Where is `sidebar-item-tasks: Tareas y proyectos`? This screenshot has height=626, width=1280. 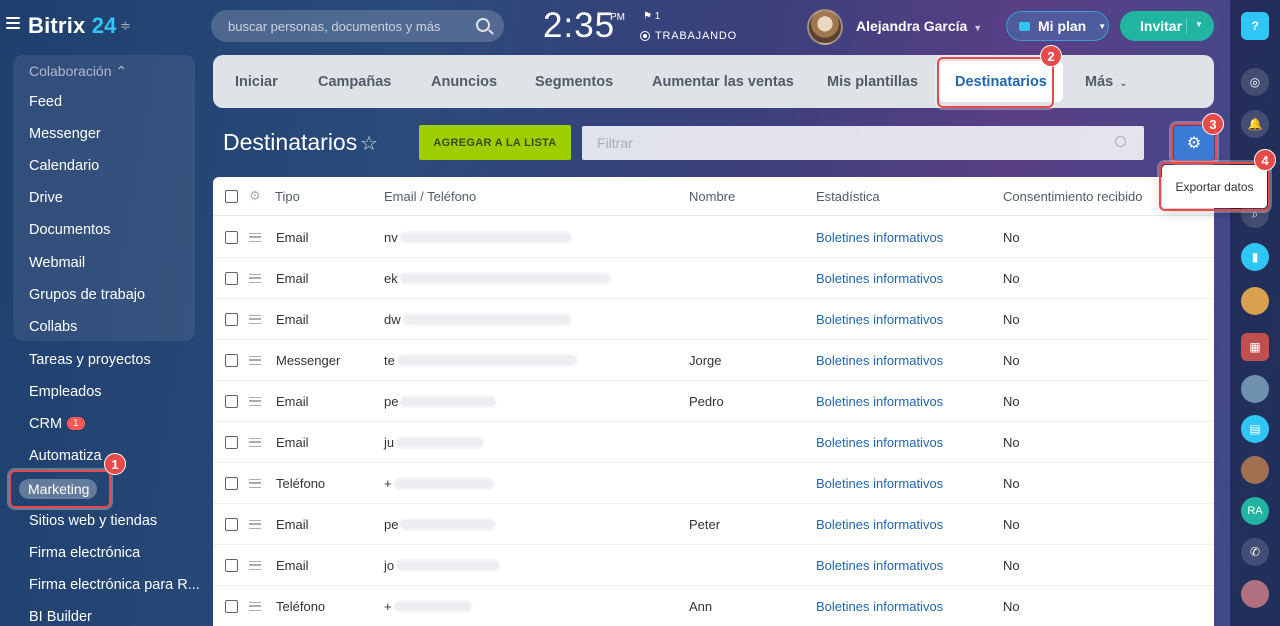
sidebar-item-tasks: Tareas y proyectos is located at coordinates (90, 360).